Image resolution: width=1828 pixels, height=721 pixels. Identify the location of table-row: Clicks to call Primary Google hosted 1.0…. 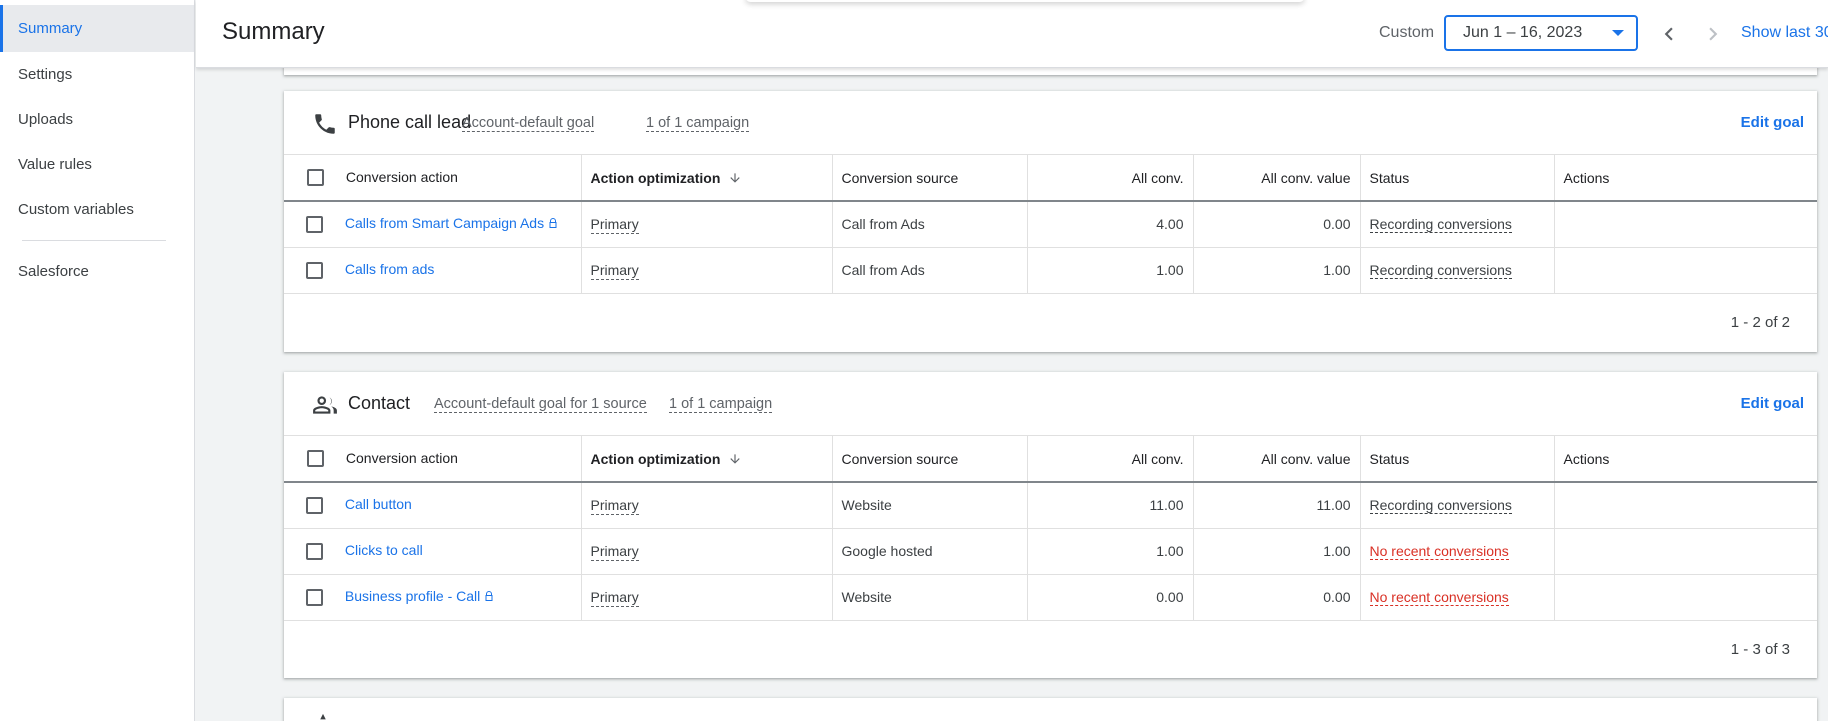
(1050, 551).